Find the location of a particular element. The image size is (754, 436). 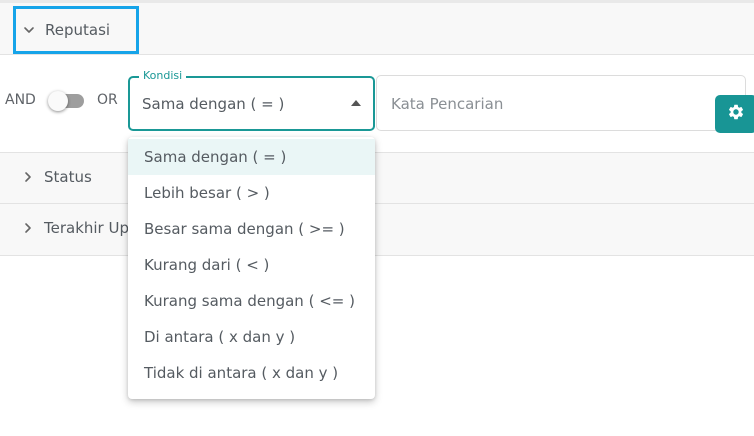

dropdown-option: Besar sama dengan ( >= ) is located at coordinates (251, 229).